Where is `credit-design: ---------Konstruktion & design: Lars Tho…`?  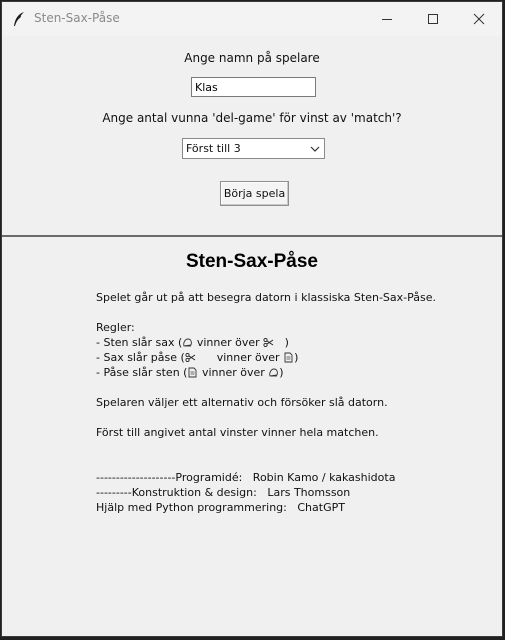 credit-design: ---------Konstruktion & design: Lars Tho… is located at coordinates (223, 492).